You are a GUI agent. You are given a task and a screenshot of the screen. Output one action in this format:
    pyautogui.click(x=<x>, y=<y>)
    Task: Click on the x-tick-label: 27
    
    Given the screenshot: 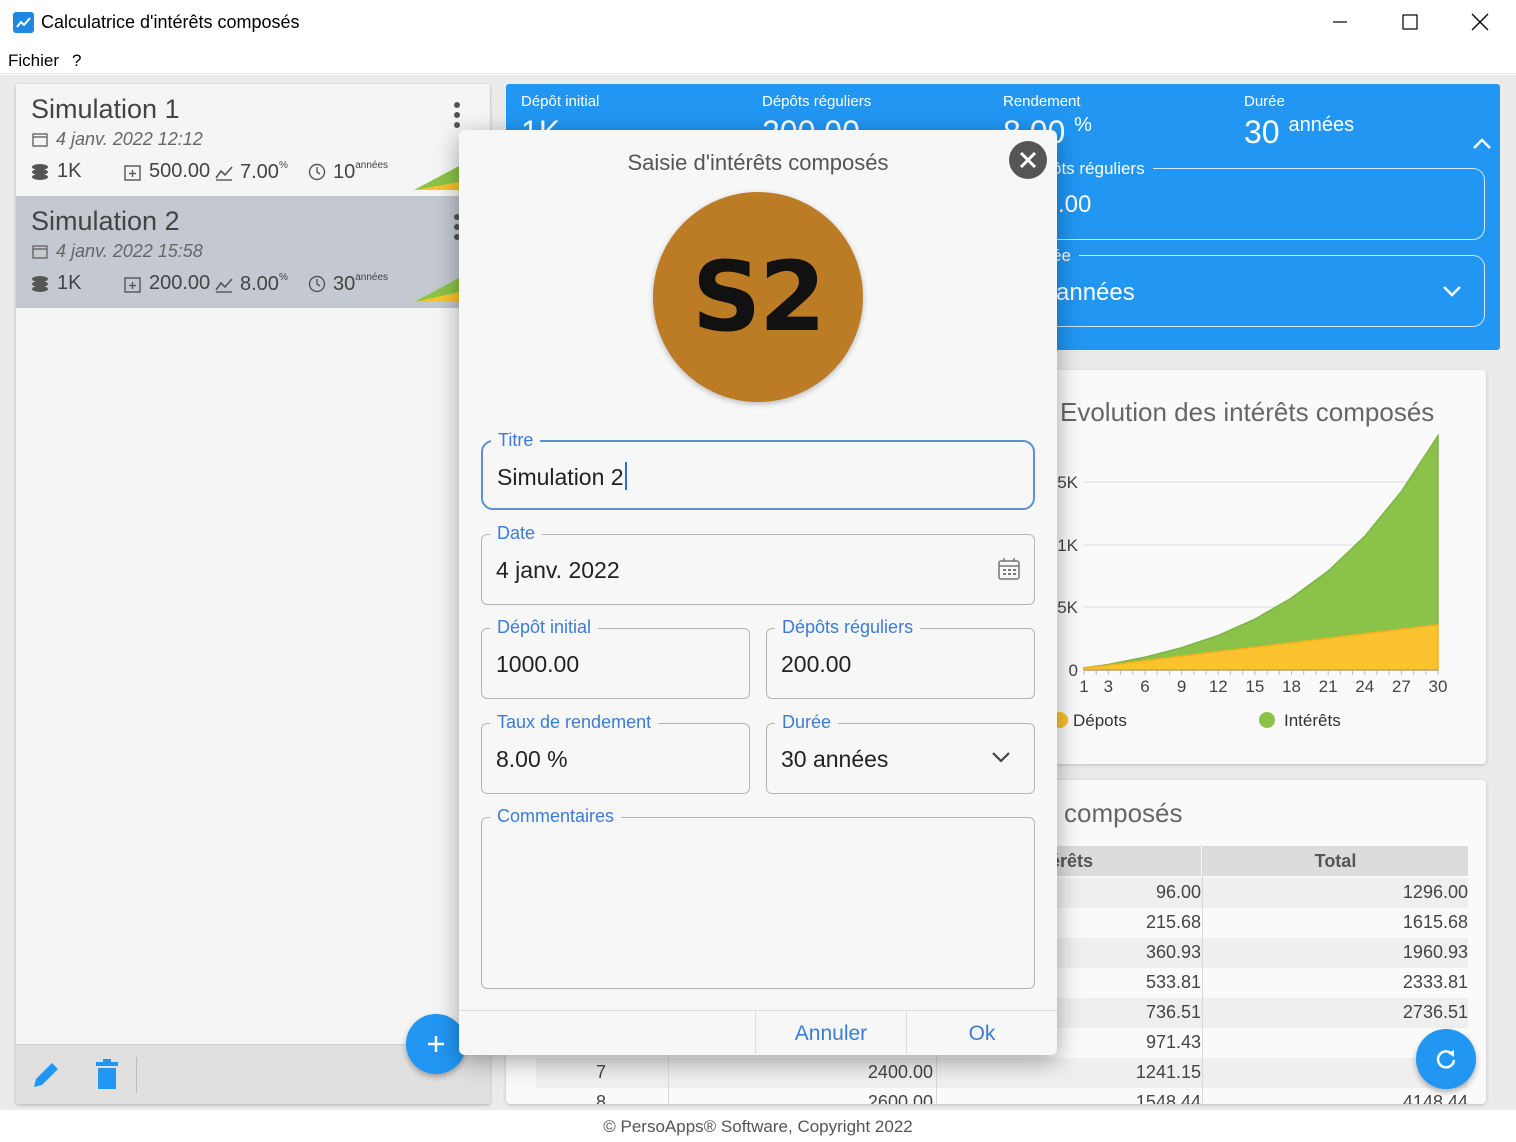 What is the action you would take?
    pyautogui.click(x=1401, y=686)
    